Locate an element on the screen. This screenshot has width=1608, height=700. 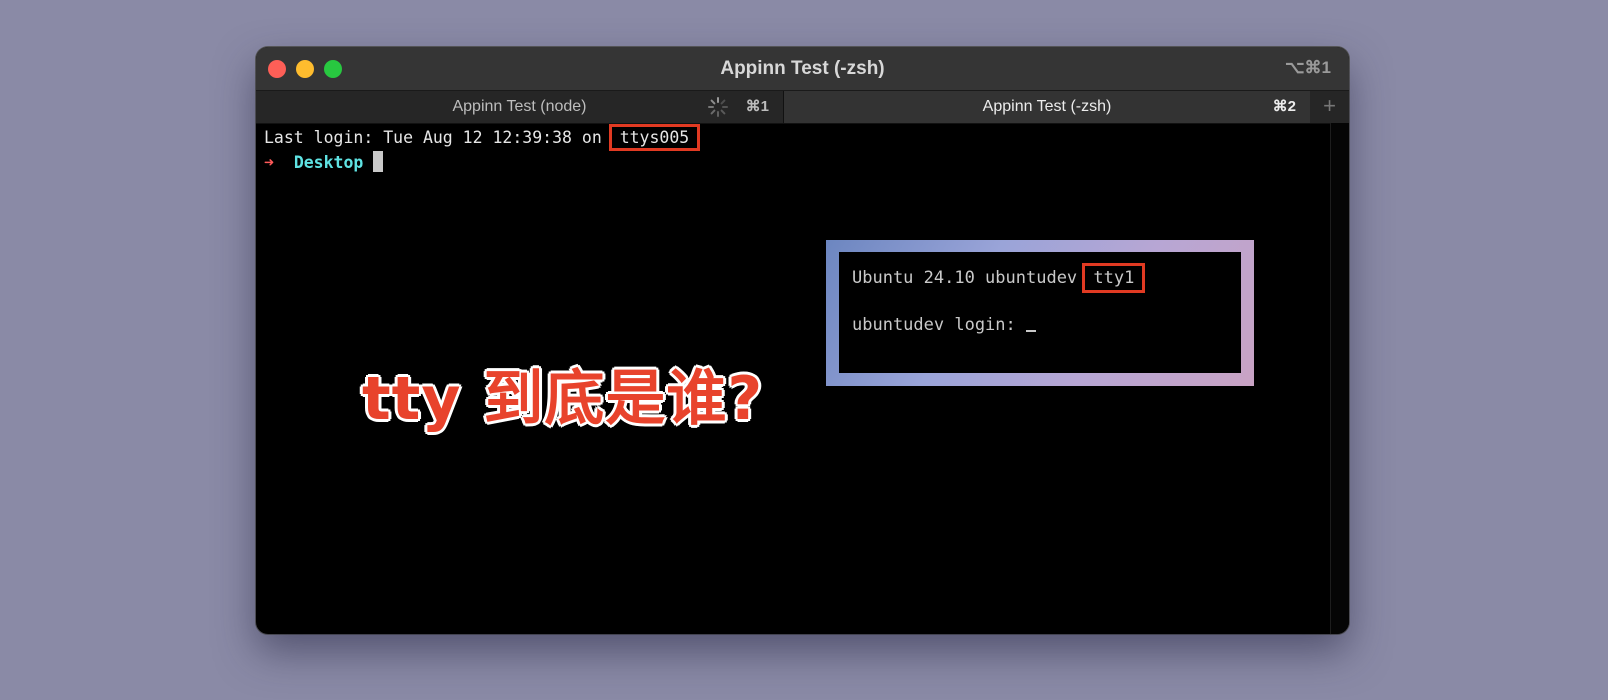
scrollbar is located at coordinates (1339, 378).